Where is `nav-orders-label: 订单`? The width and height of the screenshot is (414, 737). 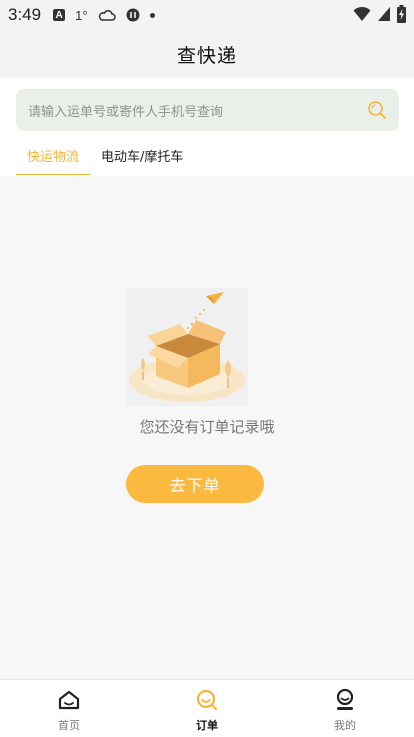 nav-orders-label: 订单 is located at coordinates (207, 725).